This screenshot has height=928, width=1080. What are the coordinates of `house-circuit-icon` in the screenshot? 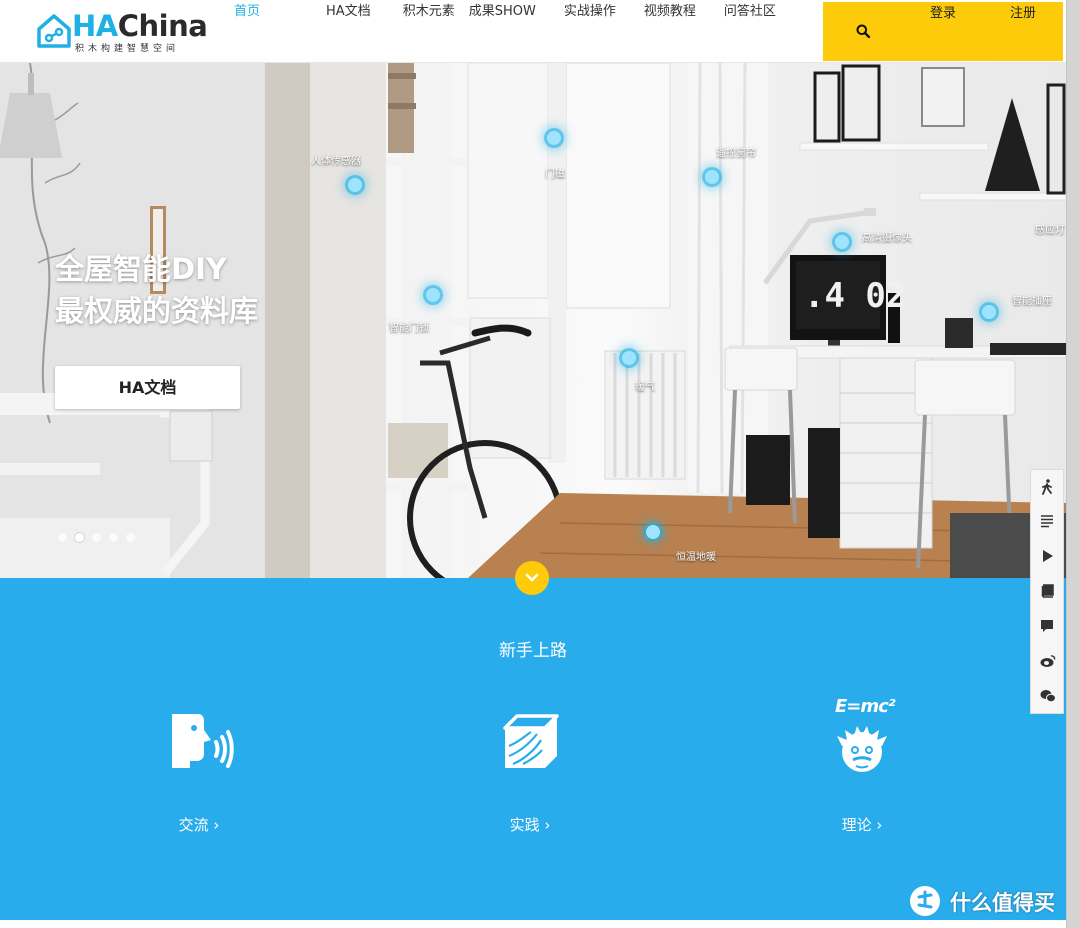 It's located at (54, 31).